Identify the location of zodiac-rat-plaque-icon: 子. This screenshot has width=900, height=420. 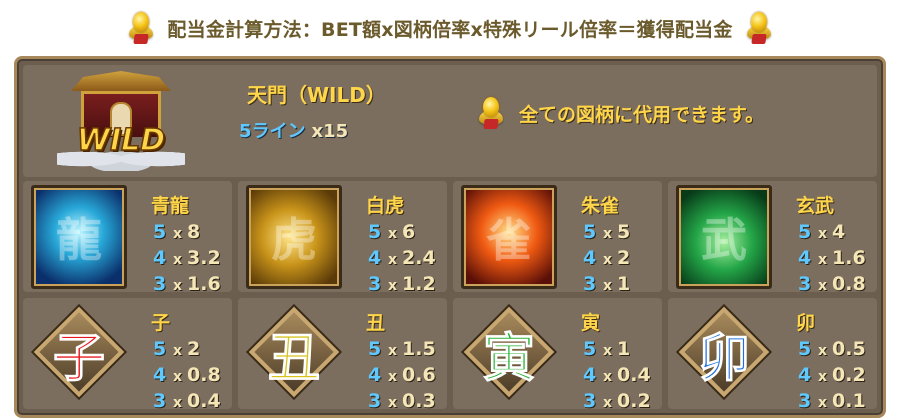
(79, 354).